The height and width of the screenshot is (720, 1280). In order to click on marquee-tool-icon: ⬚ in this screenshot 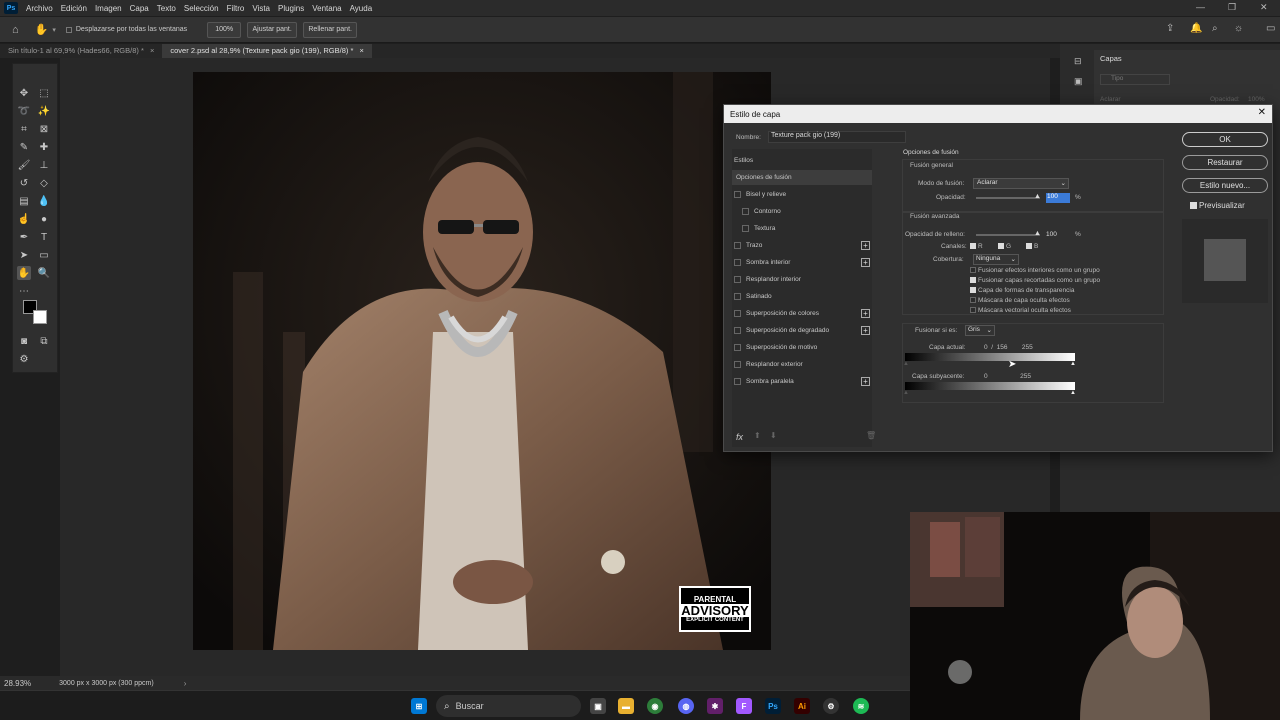, I will do `click(44, 93)`.